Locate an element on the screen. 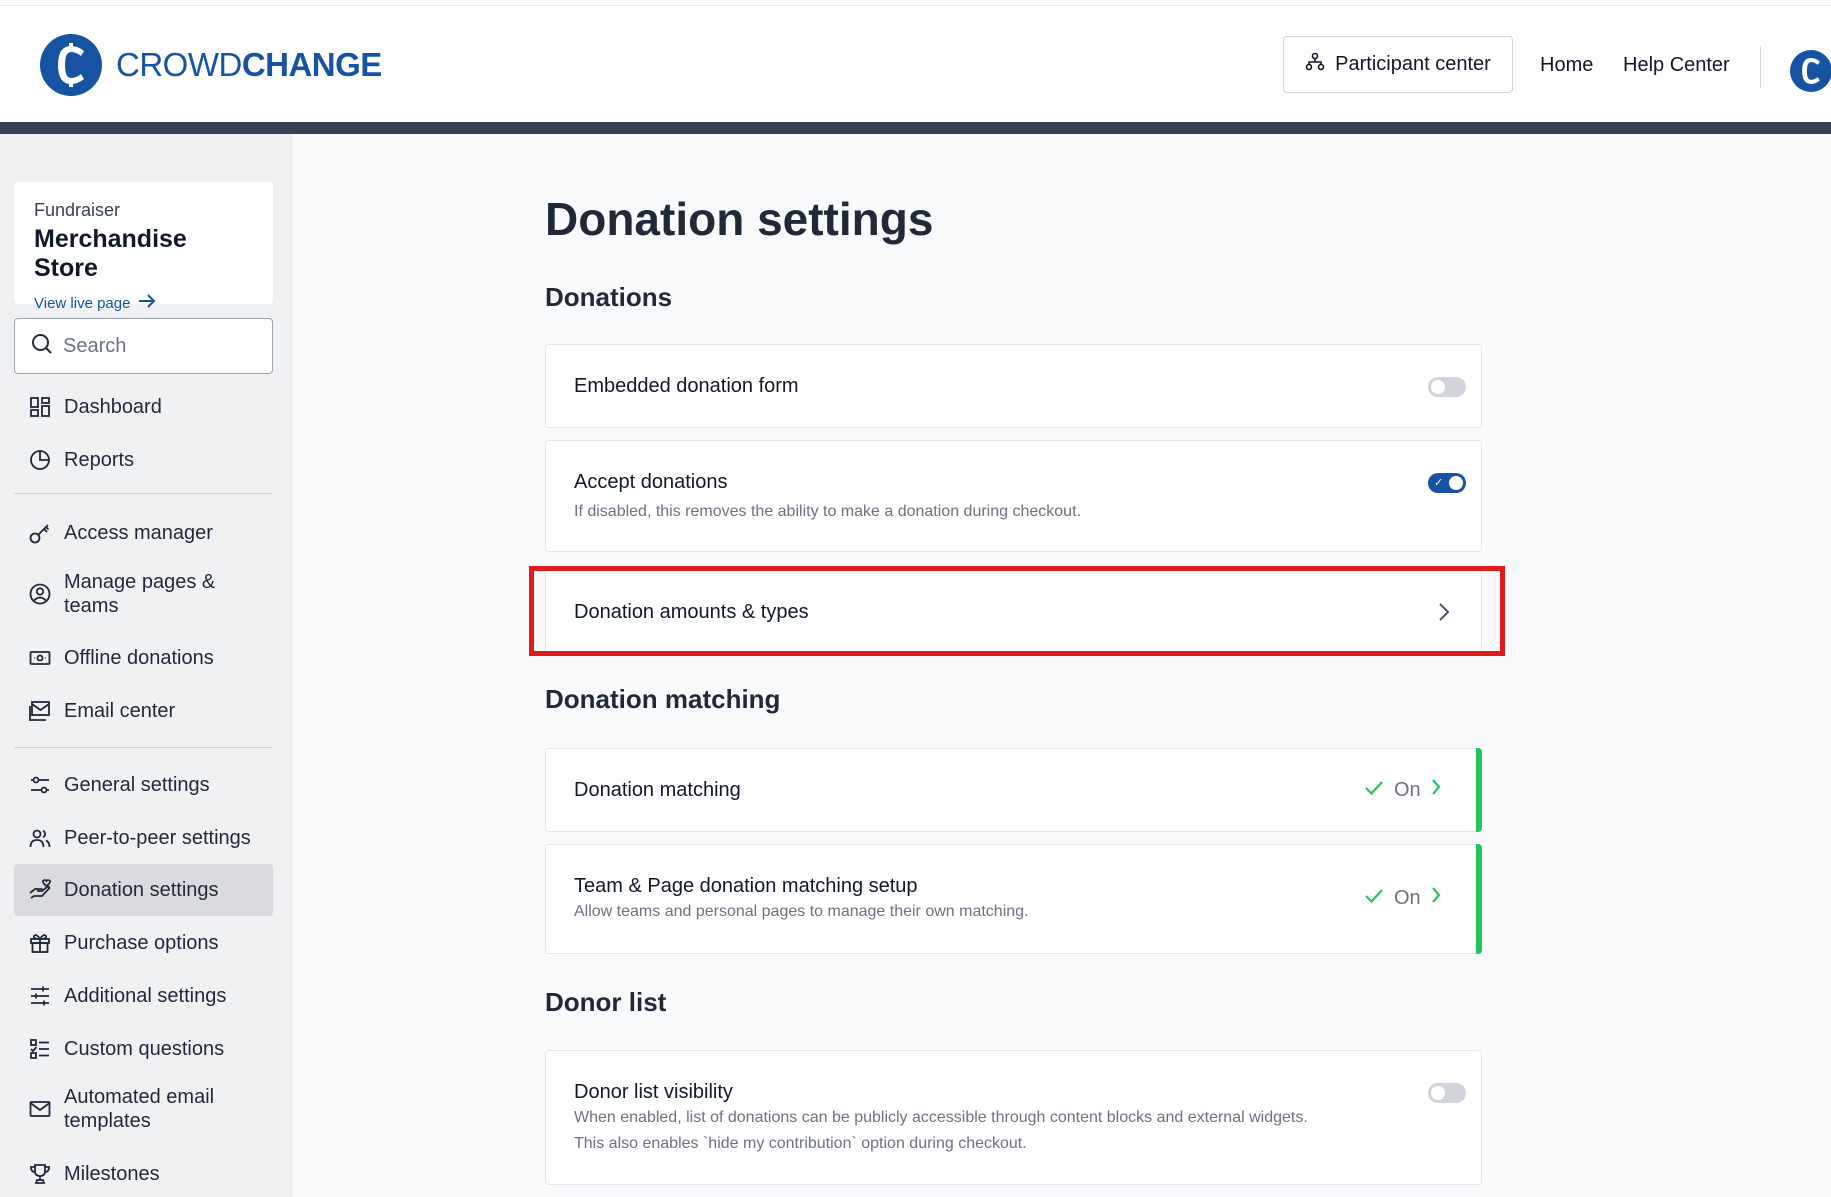 This screenshot has height=1197, width=1831. highlight-box is located at coordinates (1017, 611).